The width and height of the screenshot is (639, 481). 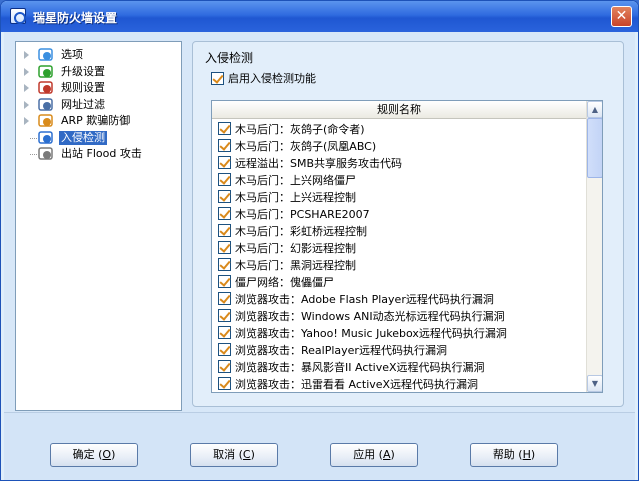 I want to click on tree-item: 选项, so click(x=98, y=55).